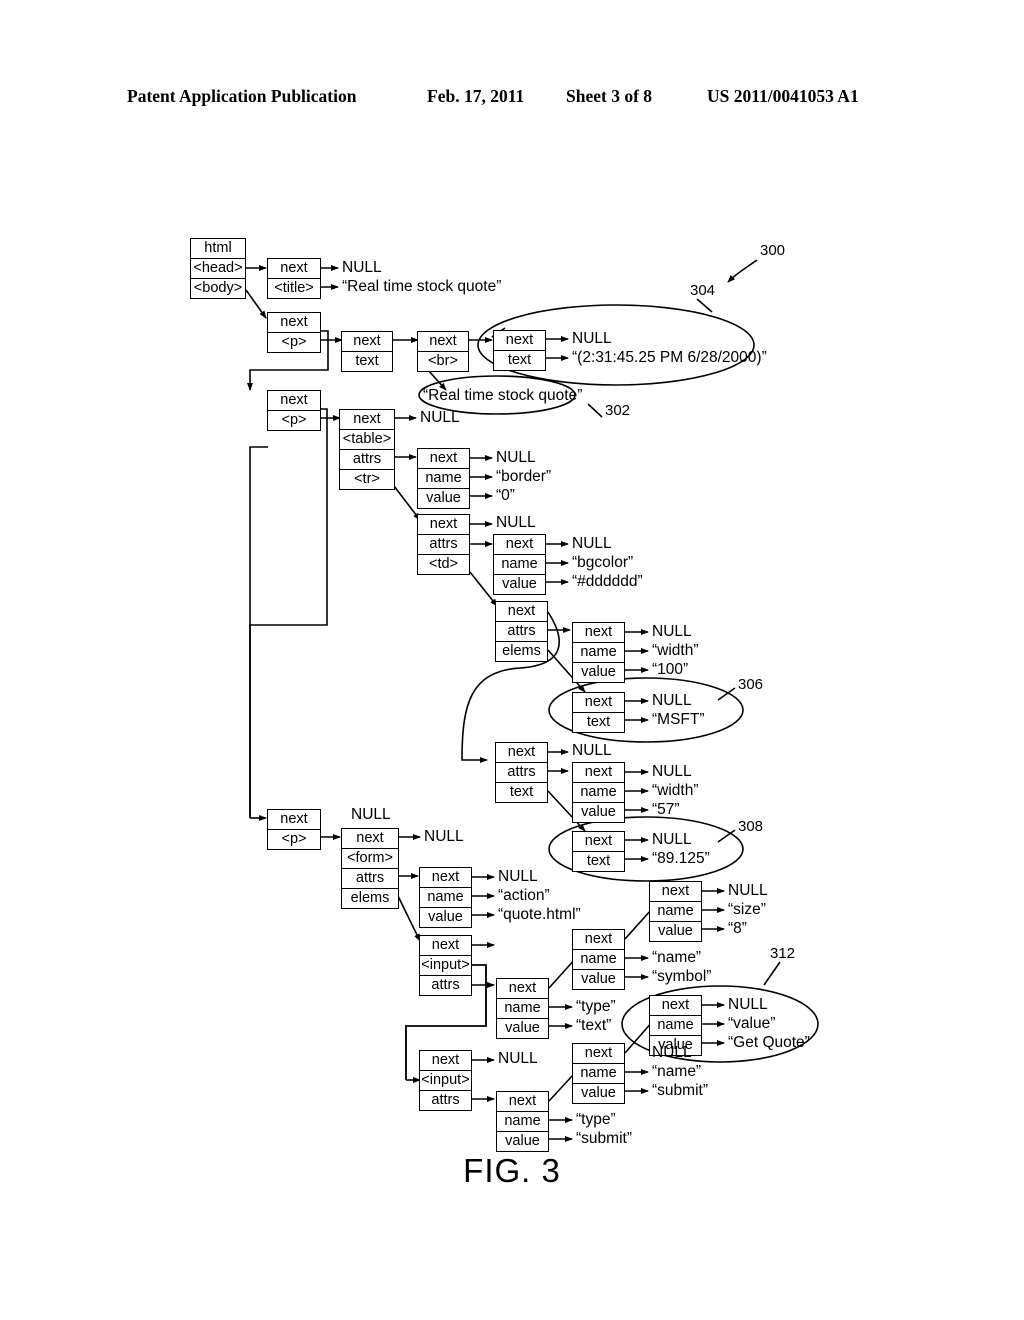  What do you see at coordinates (675, 911) in the screenshot?
I see `node-attr-size-8: next name value` at bounding box center [675, 911].